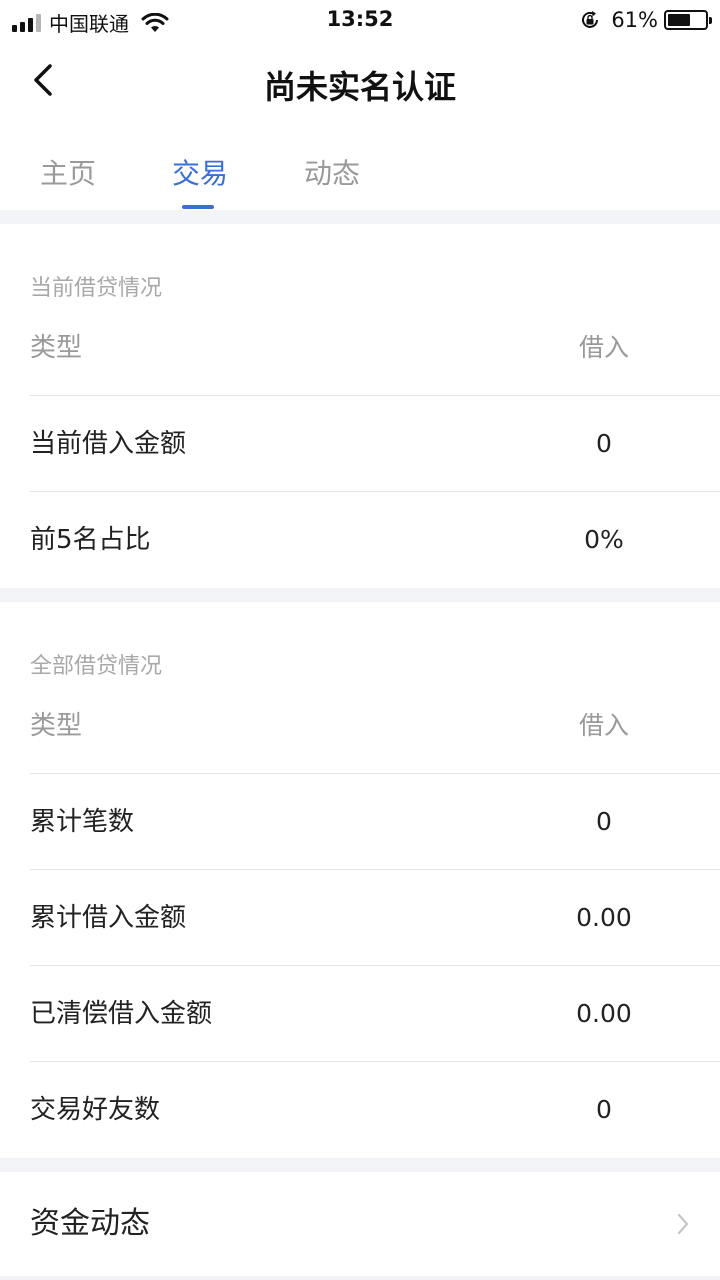 The width and height of the screenshot is (720, 1280). I want to click on row-label: 累计借入金额, so click(108, 918).